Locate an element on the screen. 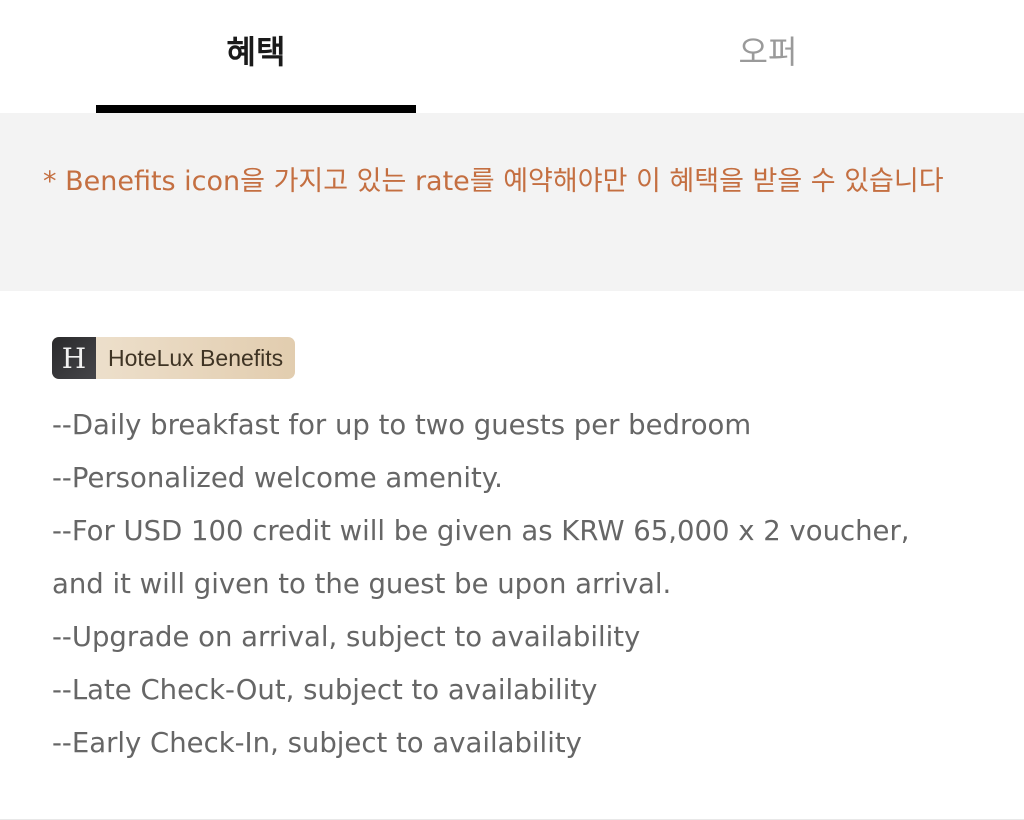 Image resolution: width=1024 pixels, height=820 pixels. tab-benefits: 혜택 is located at coordinates (256, 56).